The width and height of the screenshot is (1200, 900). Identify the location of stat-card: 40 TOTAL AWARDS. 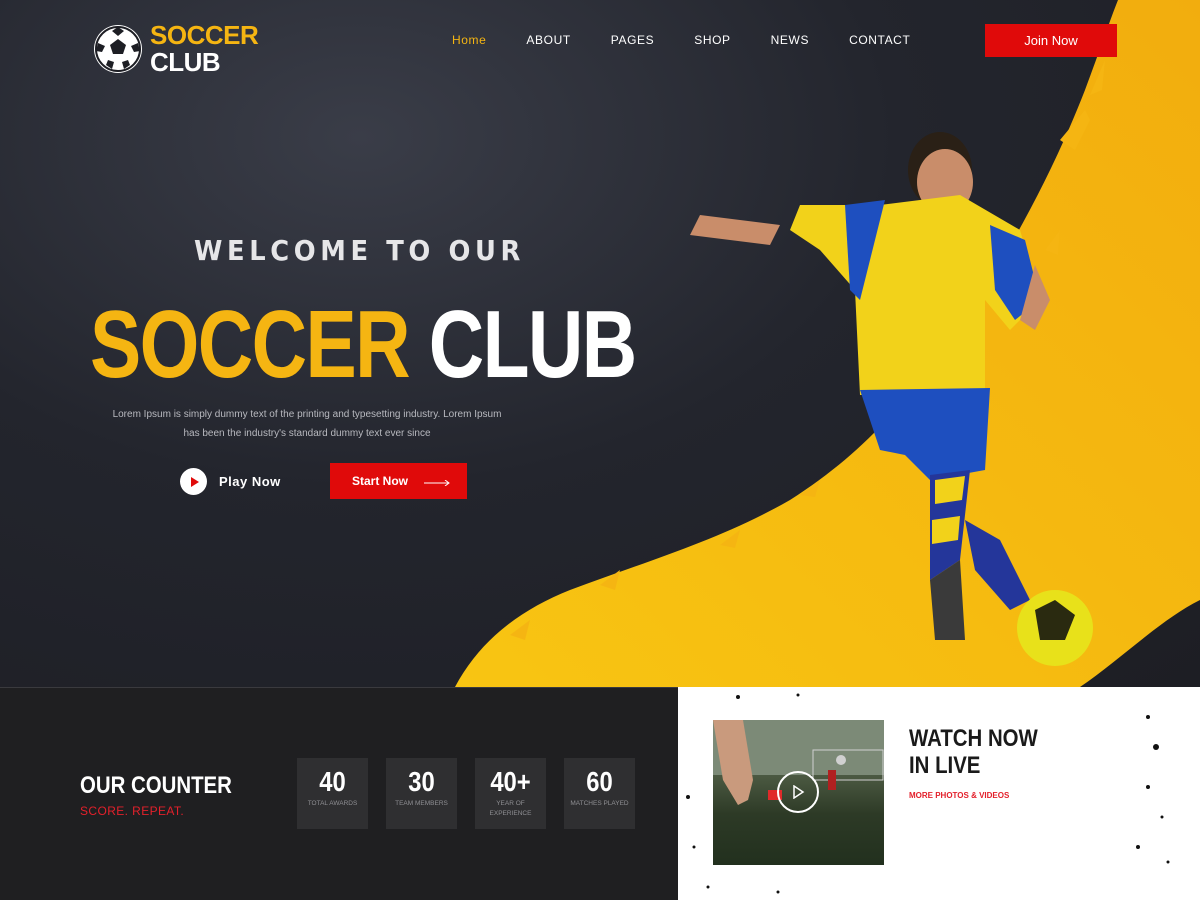
(332, 793).